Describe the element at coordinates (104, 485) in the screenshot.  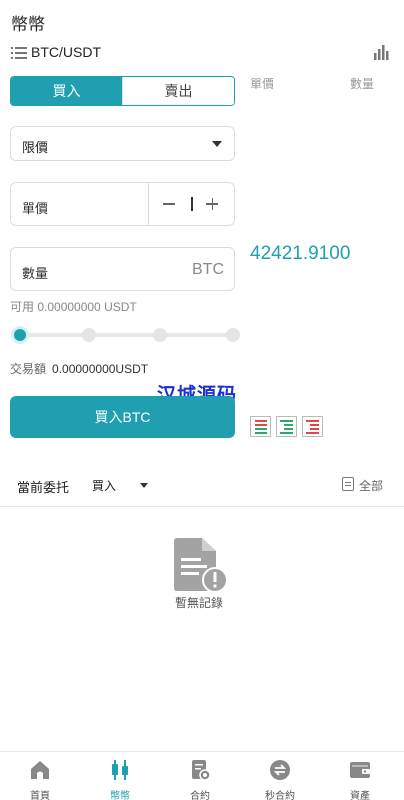
I see `order-side-select: 買入` at that location.